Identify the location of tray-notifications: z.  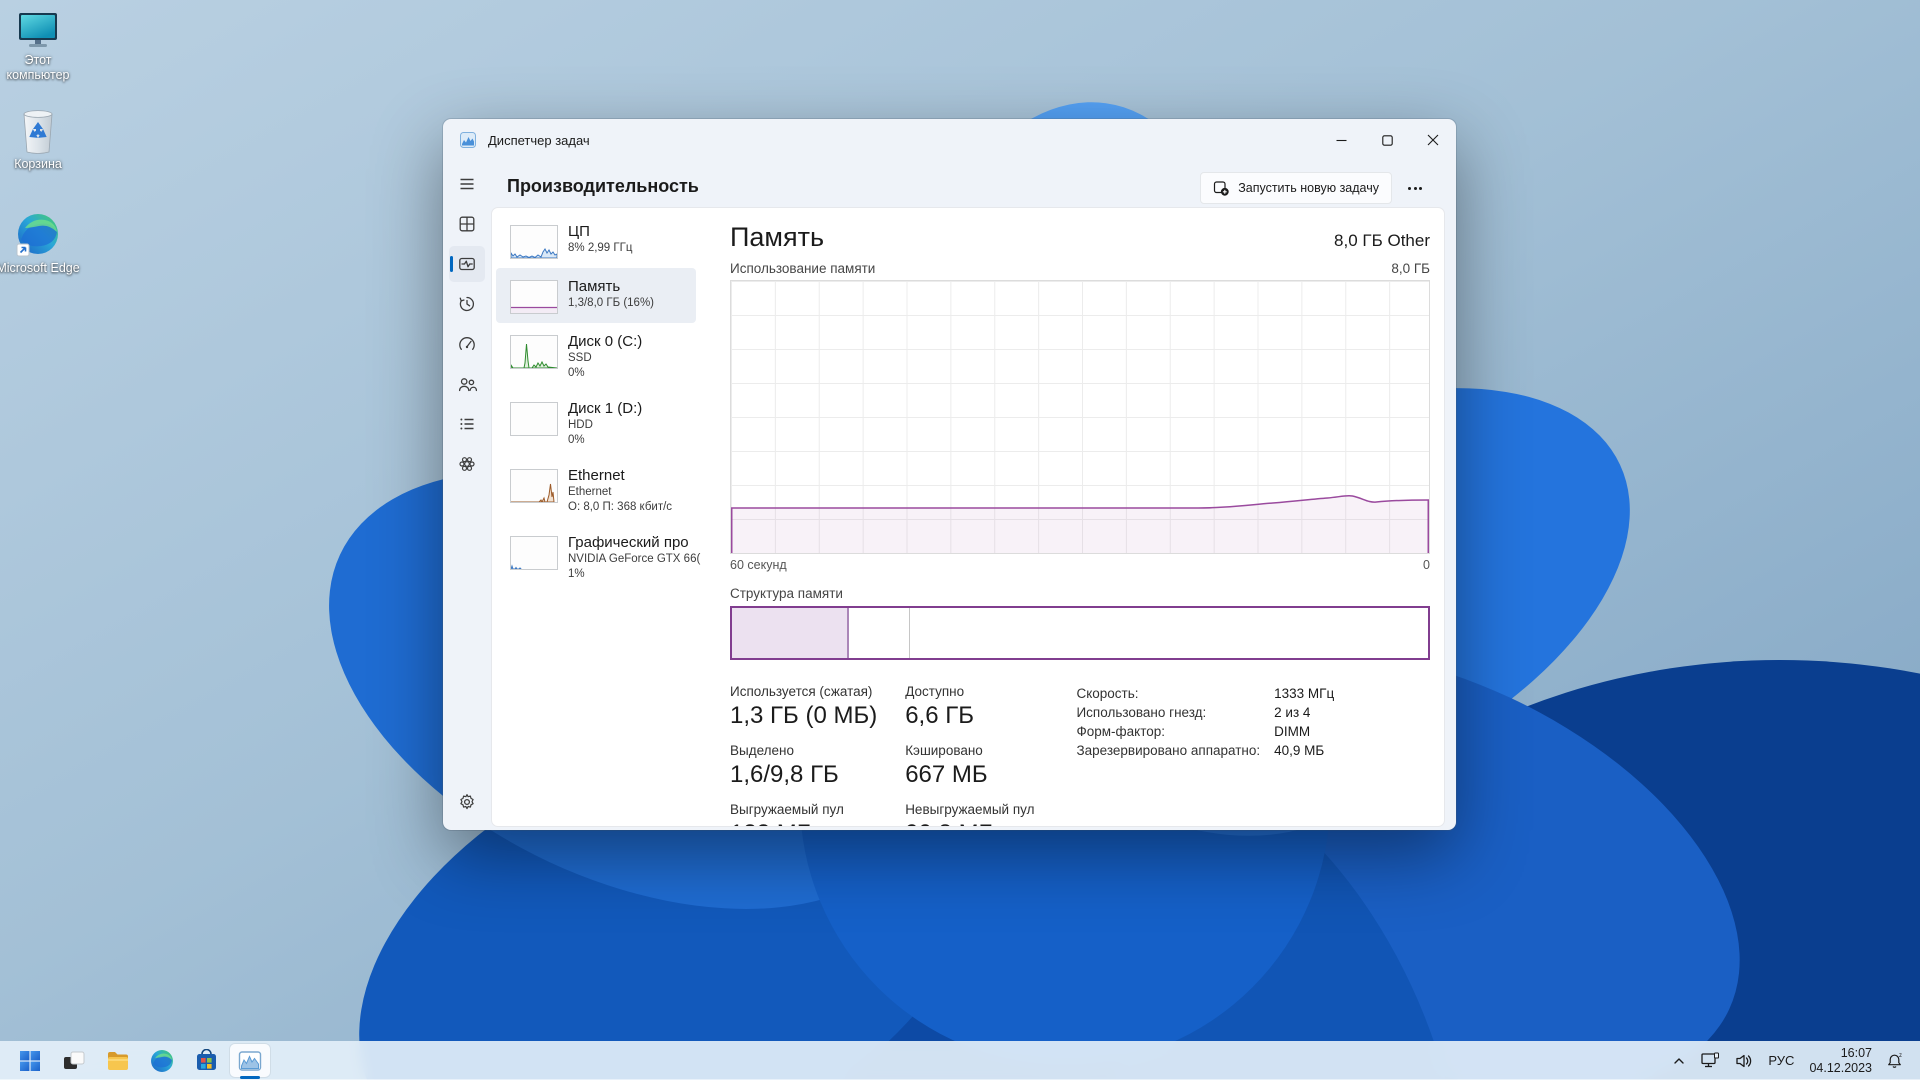
(1895, 1060).